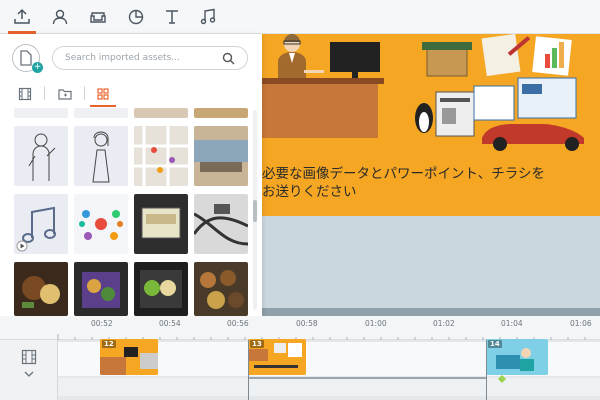 The image size is (600, 400). Describe the element at coordinates (140, 58) in the screenshot. I see `search-input` at that location.